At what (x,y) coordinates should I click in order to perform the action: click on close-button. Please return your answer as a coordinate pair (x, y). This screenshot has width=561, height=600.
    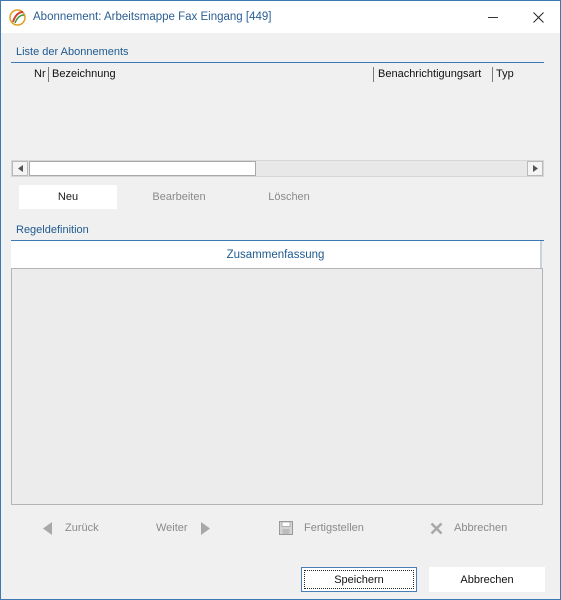
    Looking at the image, I should click on (538, 17).